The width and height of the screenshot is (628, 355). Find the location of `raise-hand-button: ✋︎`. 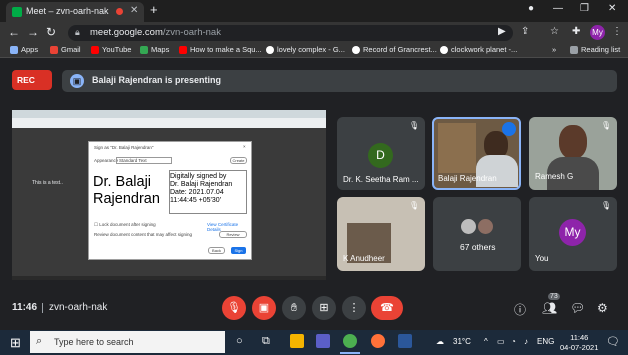

raise-hand-button: ✋︎ is located at coordinates (294, 308).